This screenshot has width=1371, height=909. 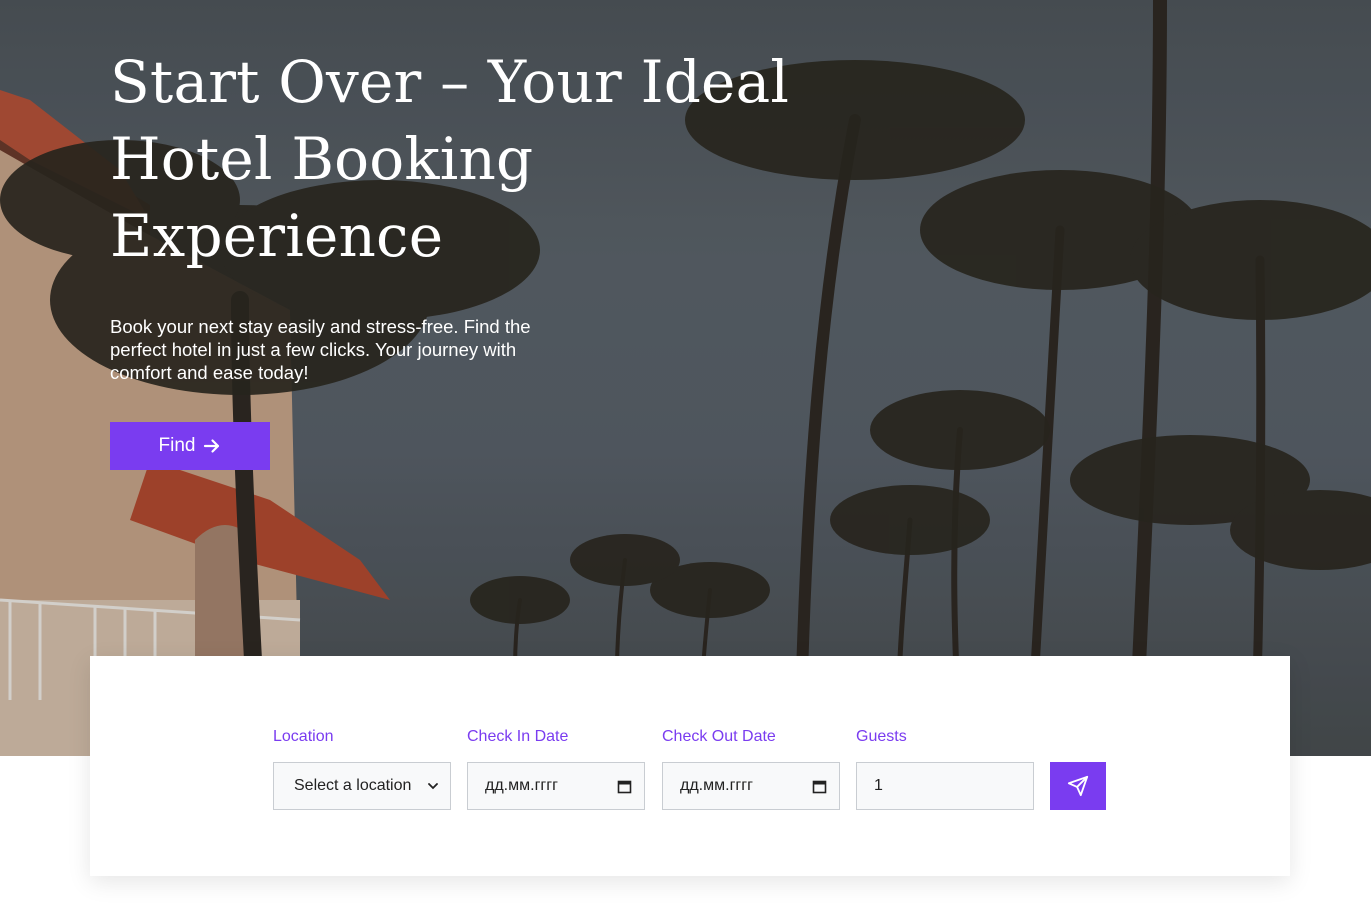 I want to click on search-submit-button, so click(x=1078, y=786).